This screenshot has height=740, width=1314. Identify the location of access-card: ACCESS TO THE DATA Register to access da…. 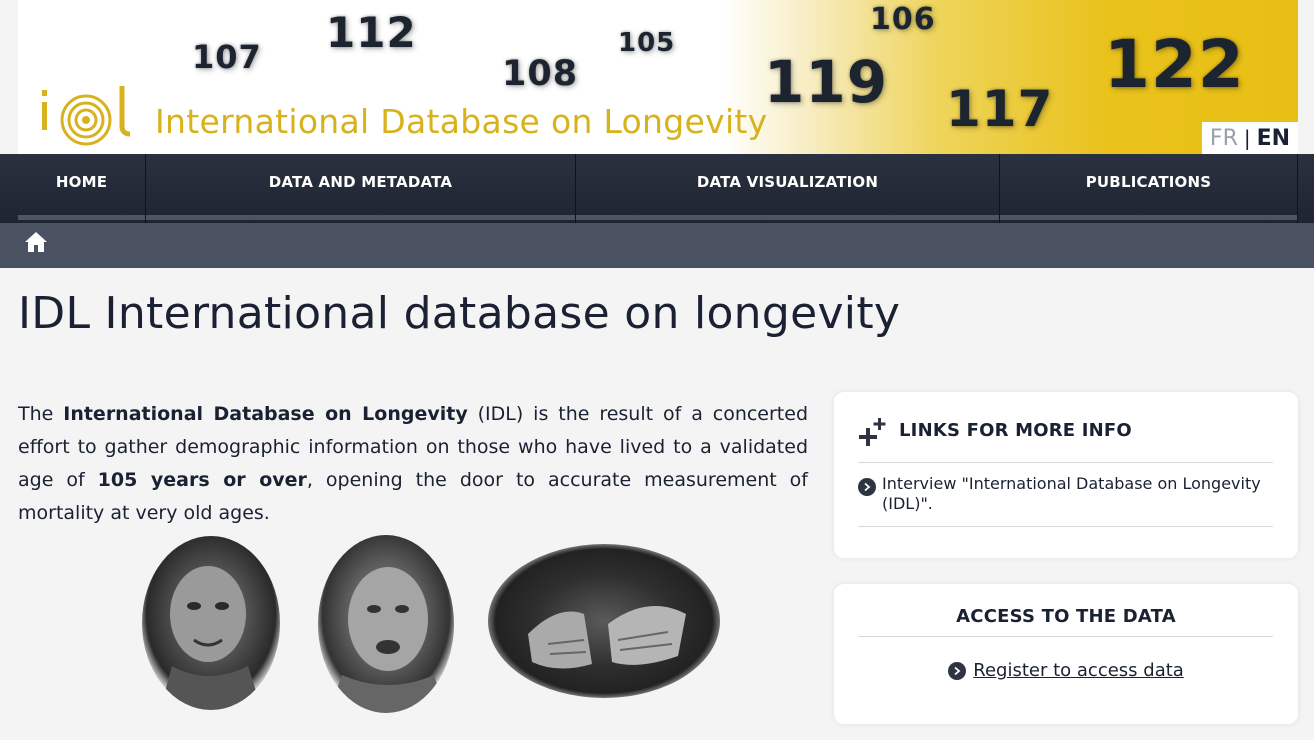
(1066, 654).